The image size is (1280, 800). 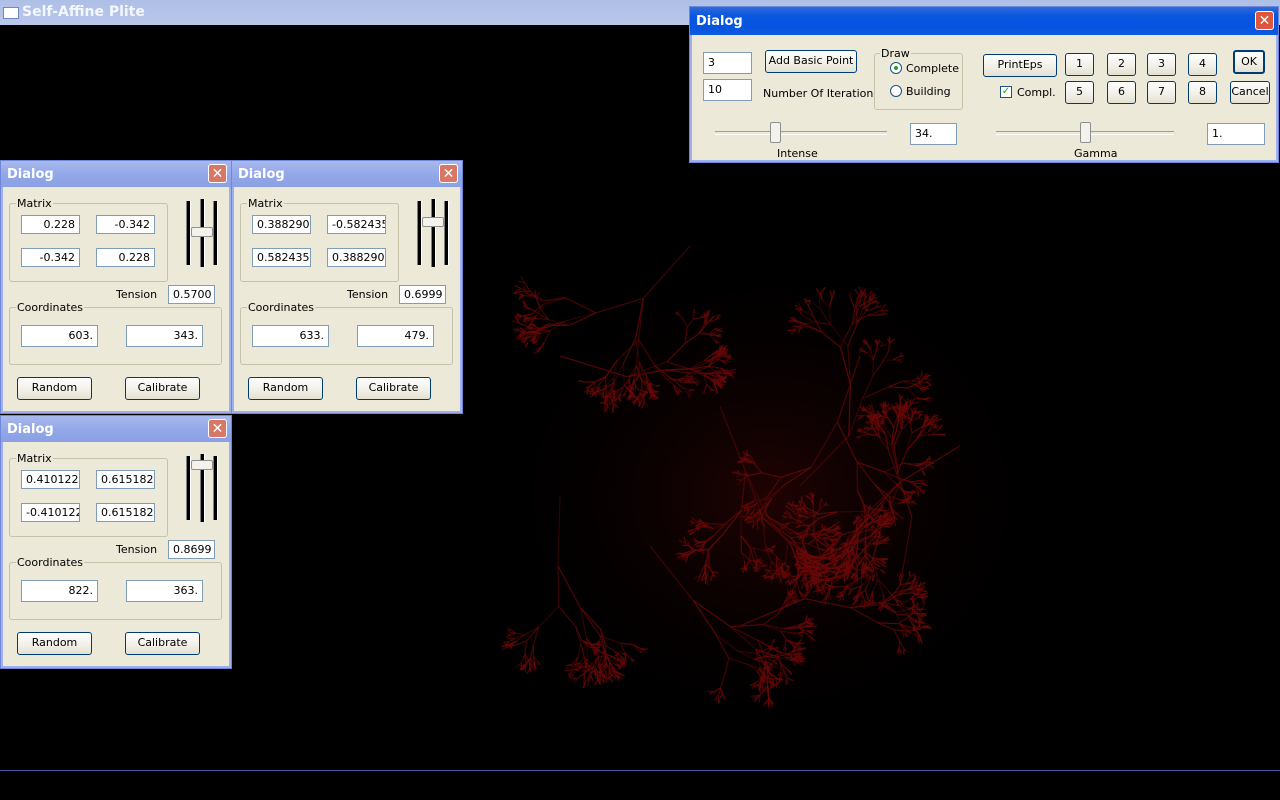 I want to click on matrix-c-input: 0.582435, so click(x=281, y=257).